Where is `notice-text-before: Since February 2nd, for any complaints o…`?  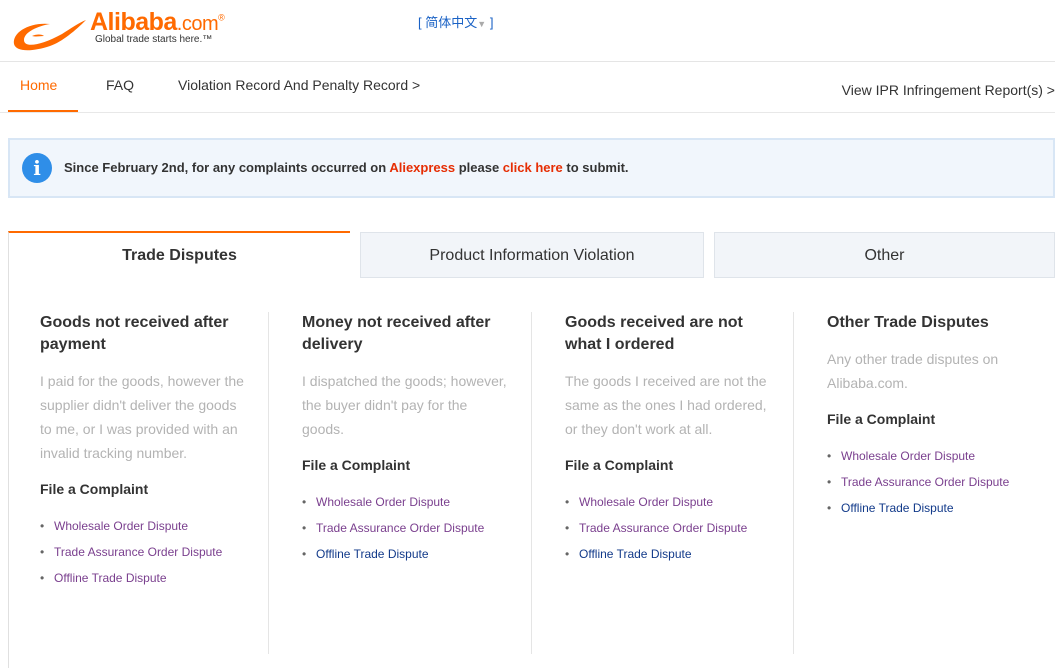
notice-text-before: Since February 2nd, for any complaints o… is located at coordinates (227, 167).